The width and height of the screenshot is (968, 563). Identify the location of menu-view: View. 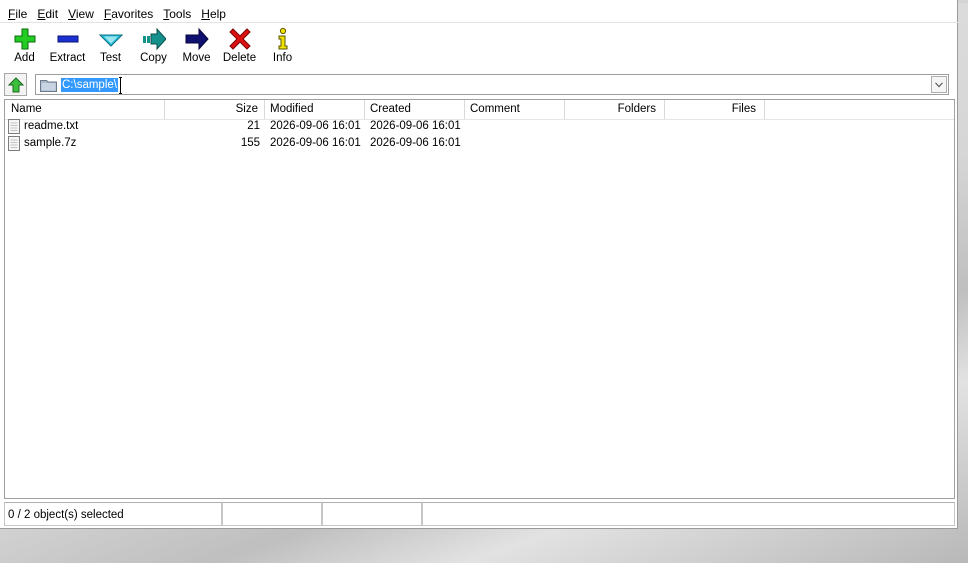
(81, 14).